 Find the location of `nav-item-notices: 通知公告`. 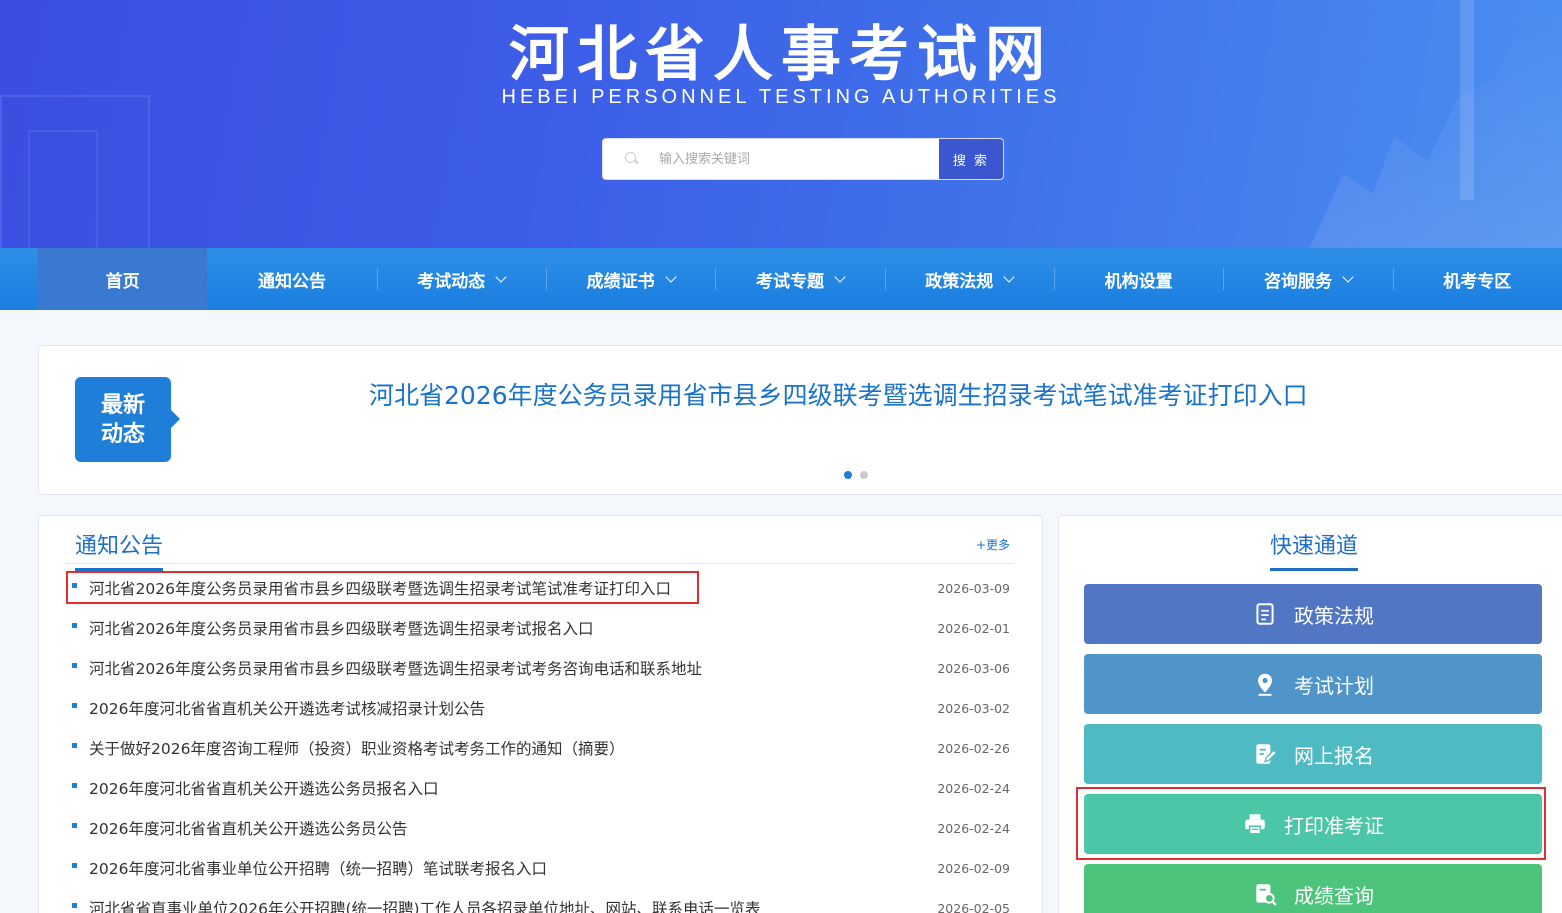

nav-item-notices: 通知公告 is located at coordinates (291, 279).